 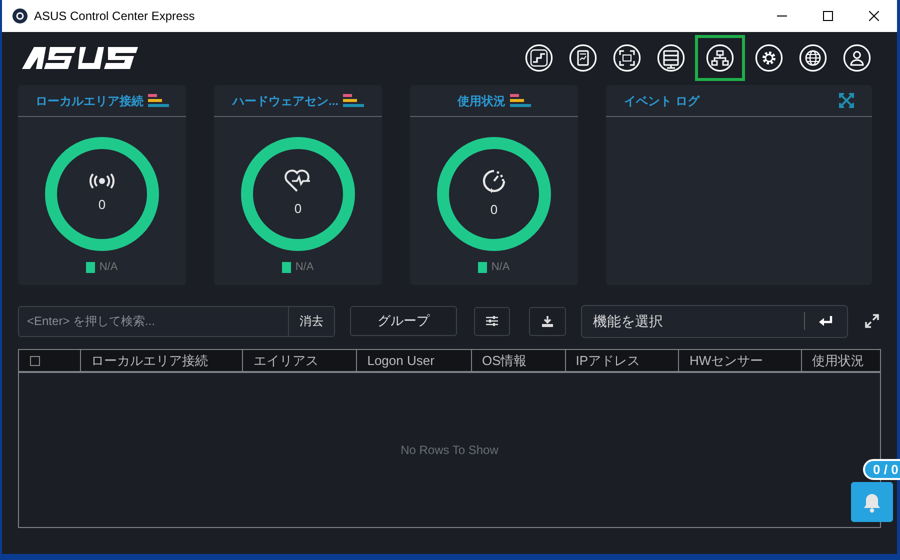 What do you see at coordinates (872, 503) in the screenshot?
I see `bell-icon` at bounding box center [872, 503].